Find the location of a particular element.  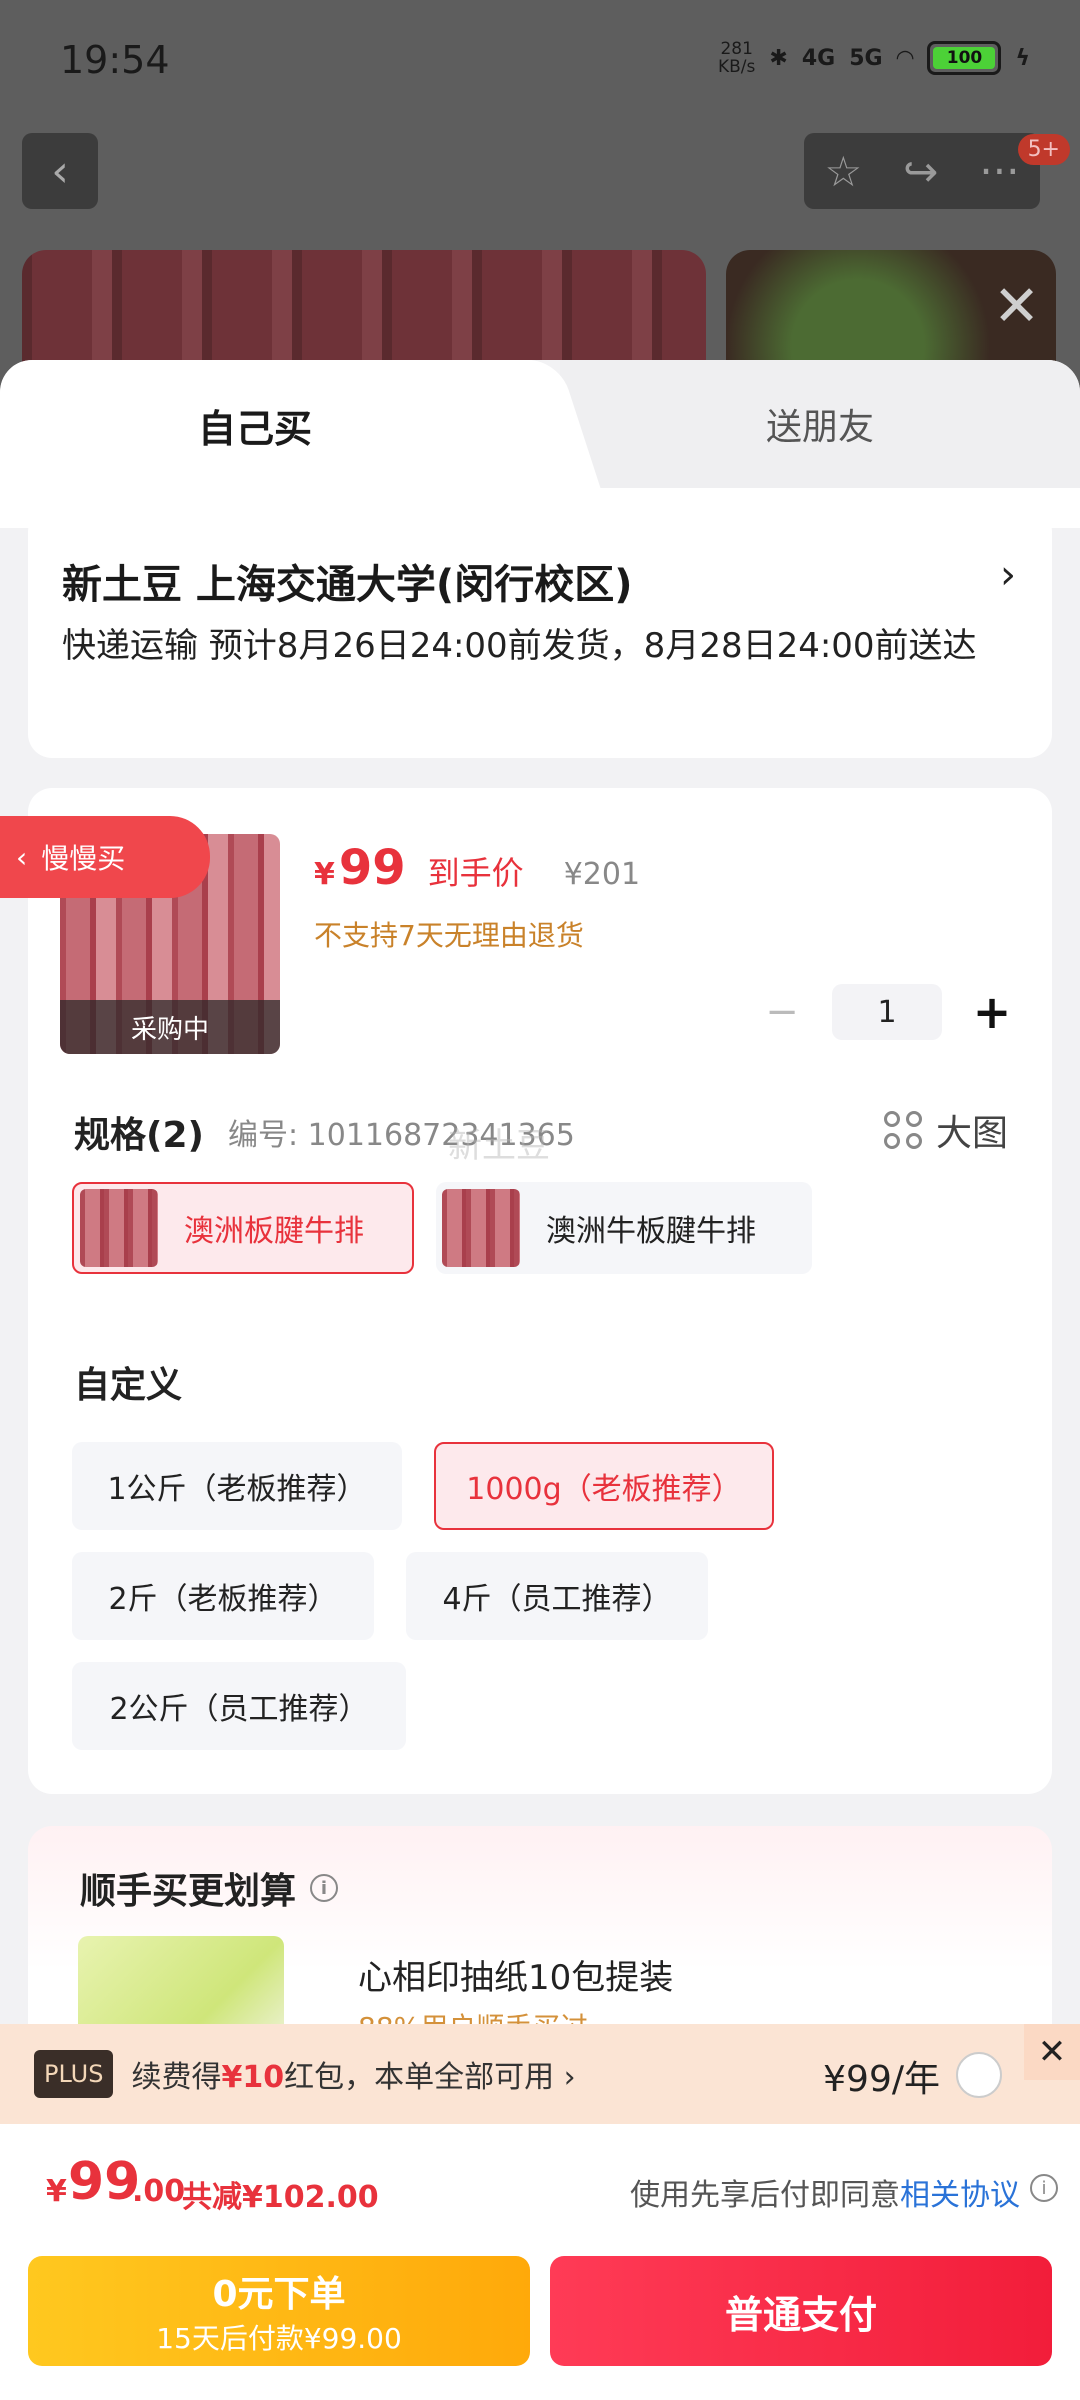

big-image-button: 大图 is located at coordinates (945, 1130).